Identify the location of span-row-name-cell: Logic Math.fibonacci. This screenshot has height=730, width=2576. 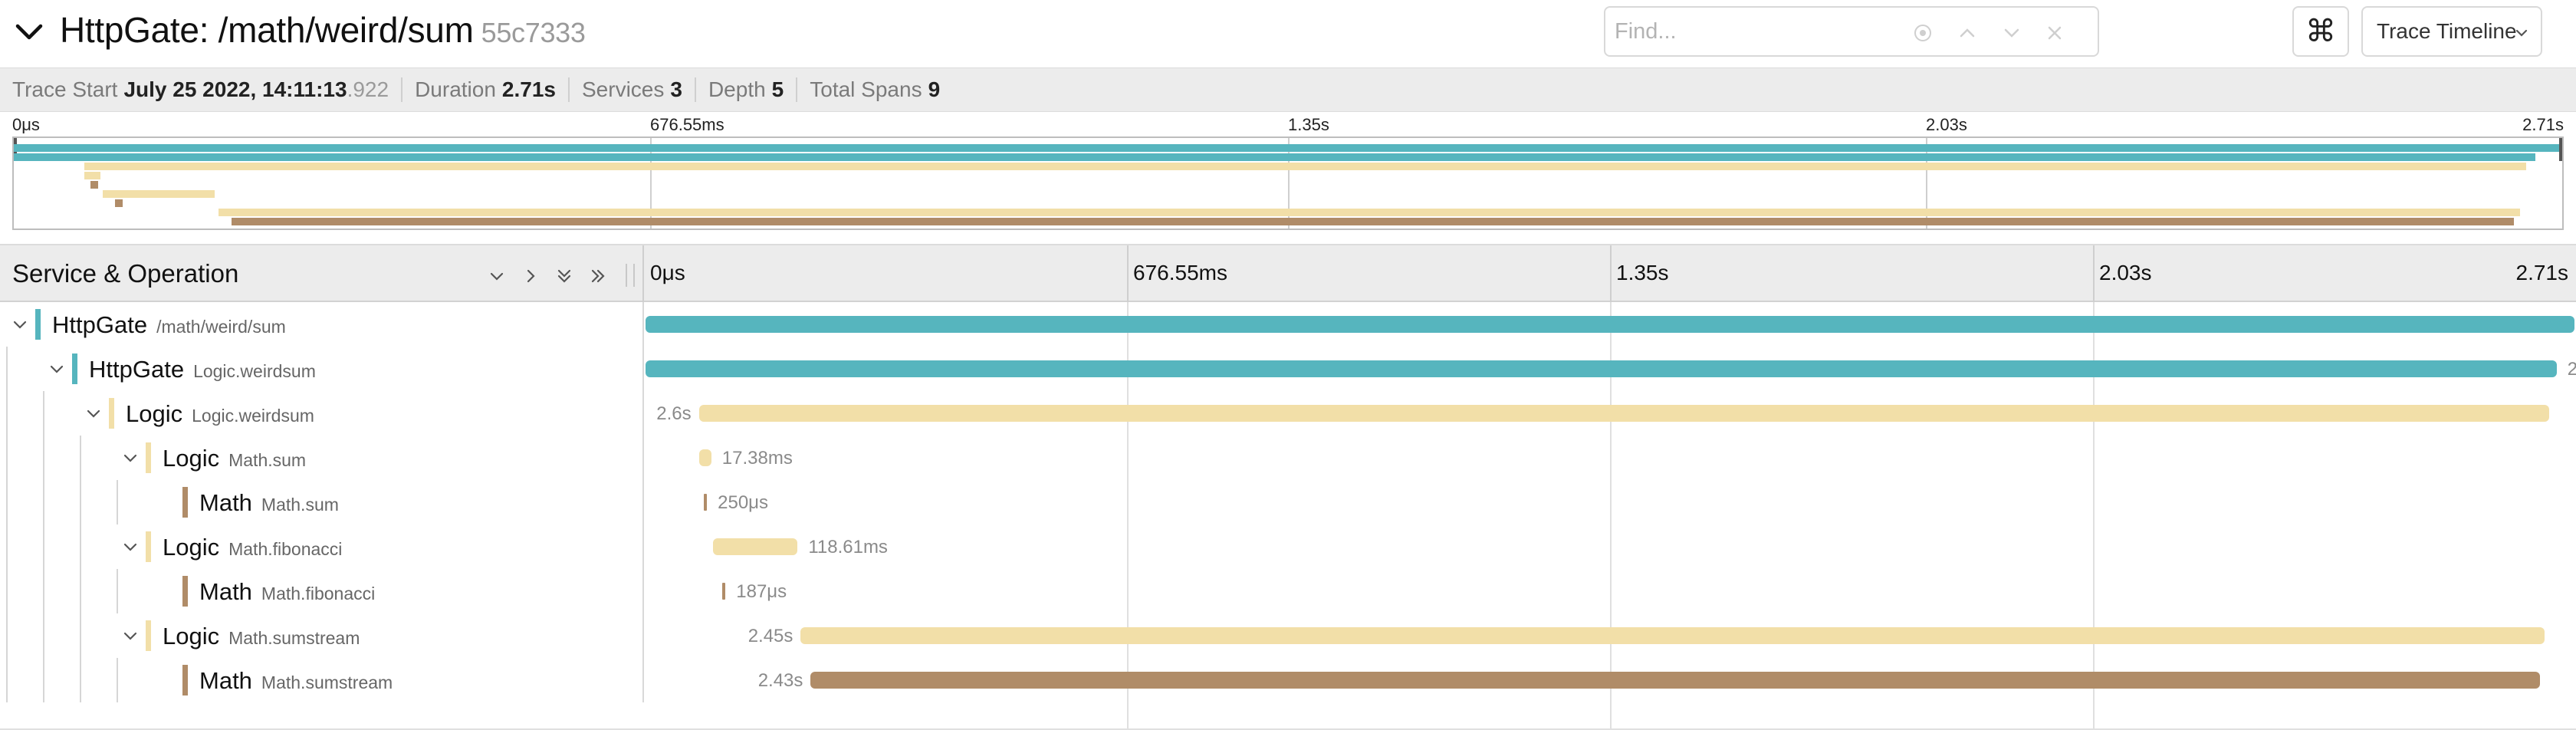
(322, 546).